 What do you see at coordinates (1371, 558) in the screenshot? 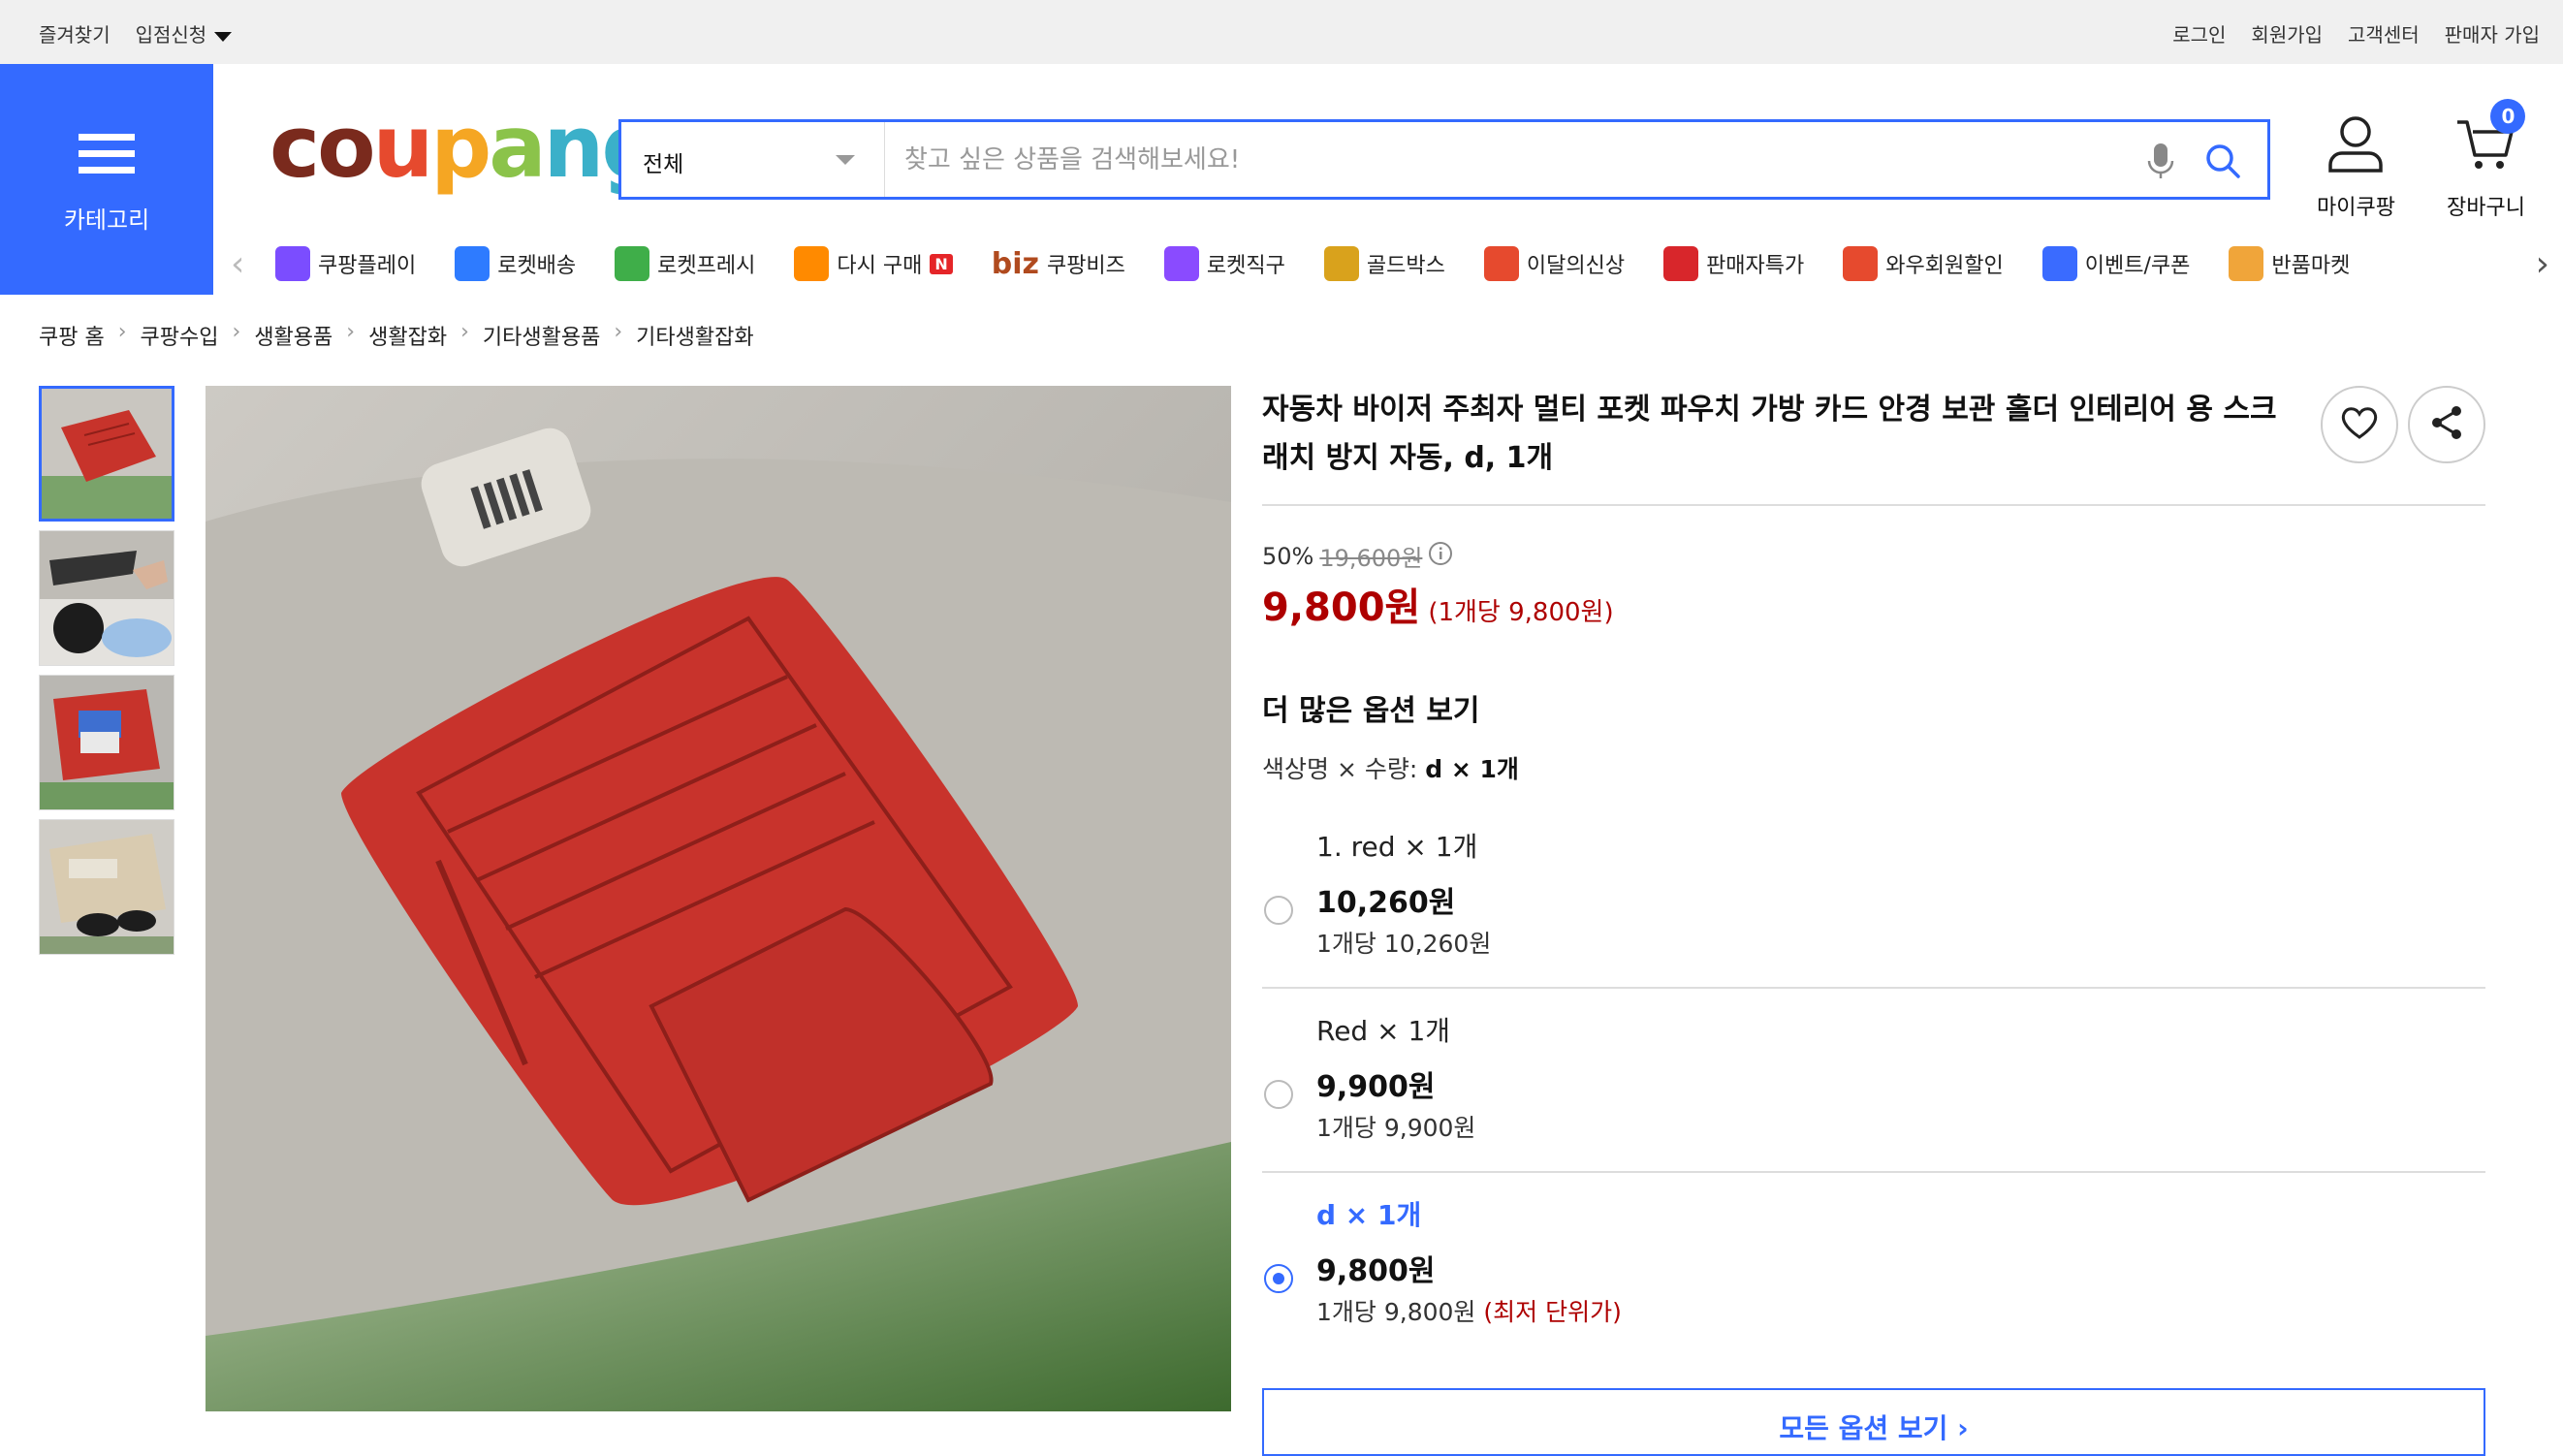
I see `original-price: 19,600원` at bounding box center [1371, 558].